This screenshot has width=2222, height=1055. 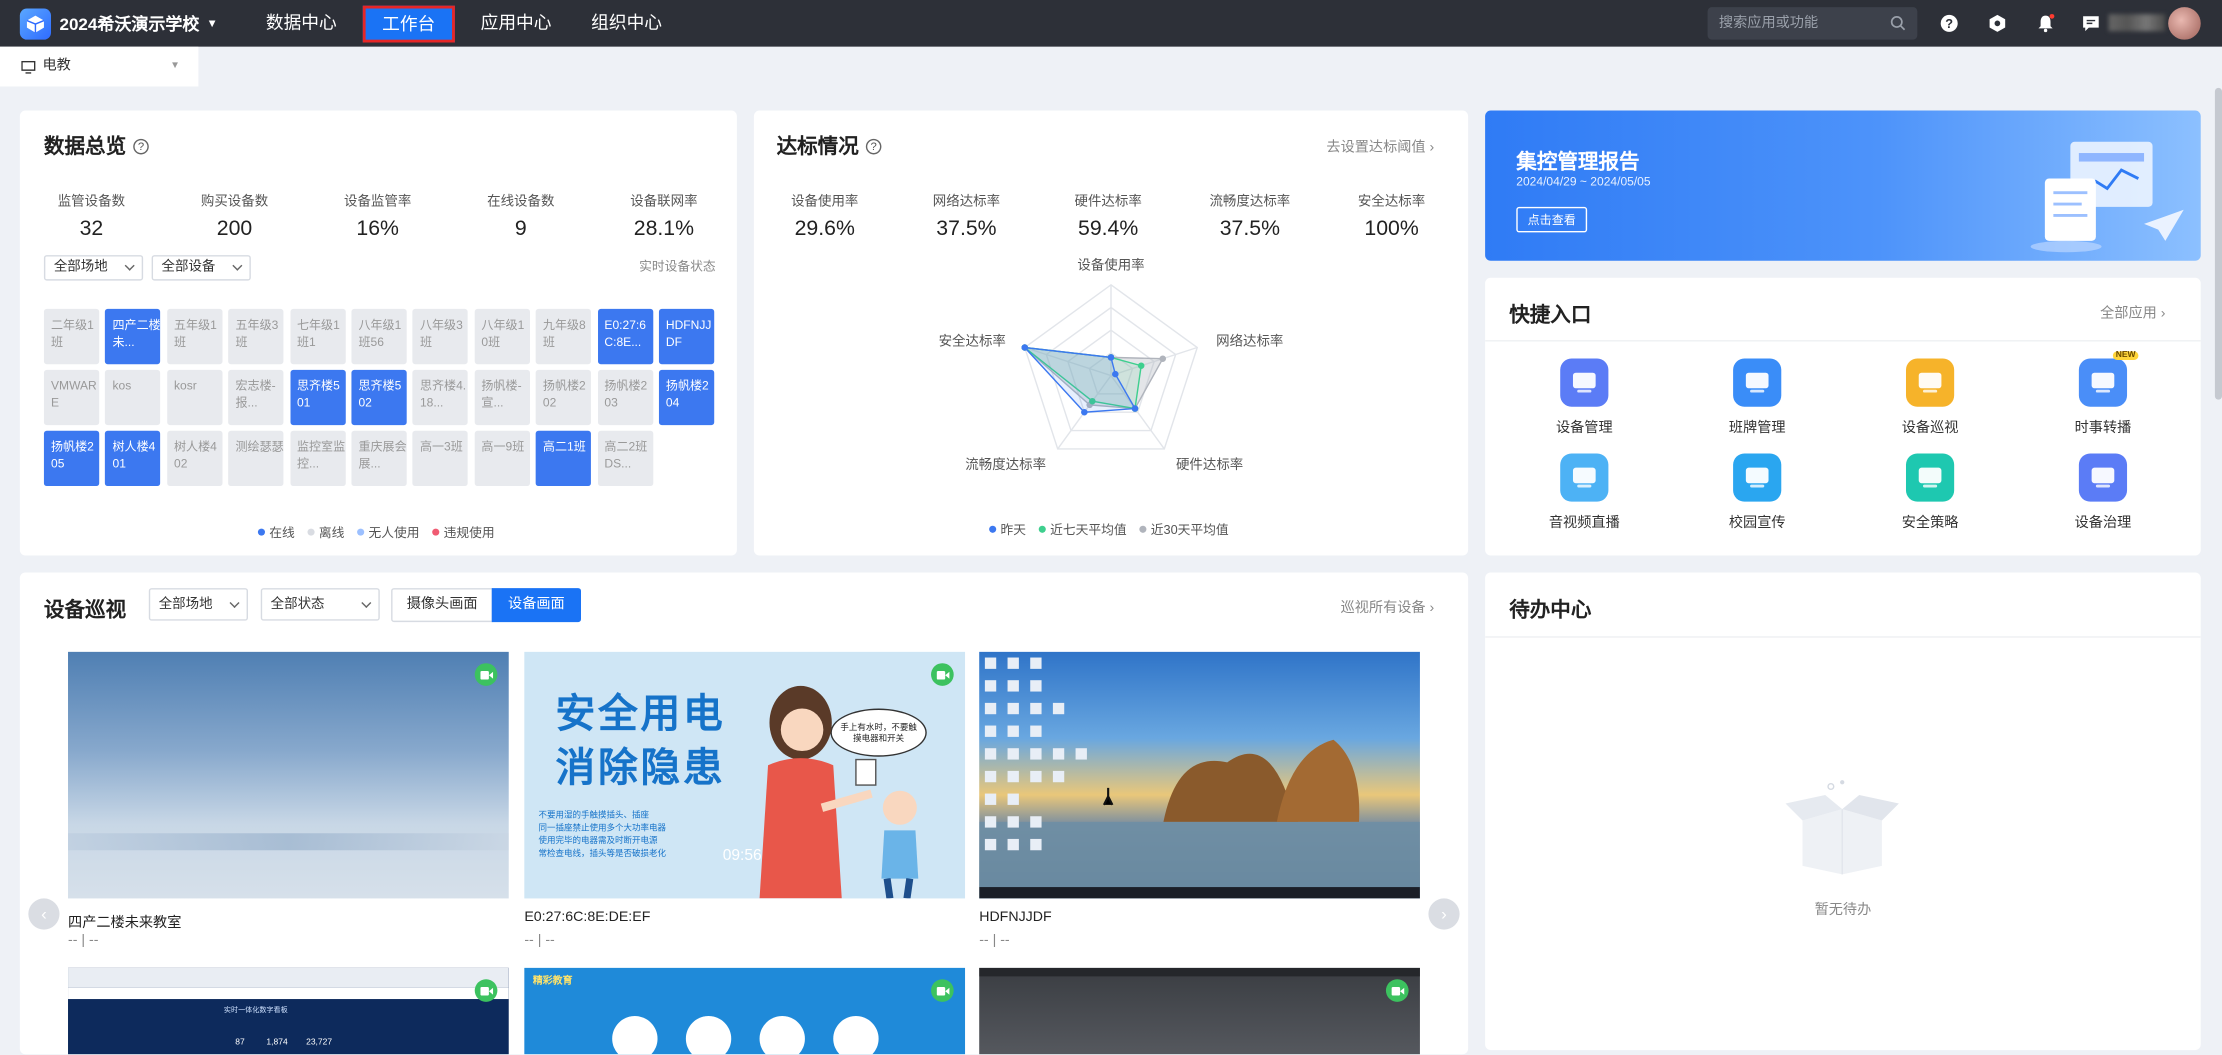 I want to click on view-report-button: 点击查看, so click(x=1552, y=219).